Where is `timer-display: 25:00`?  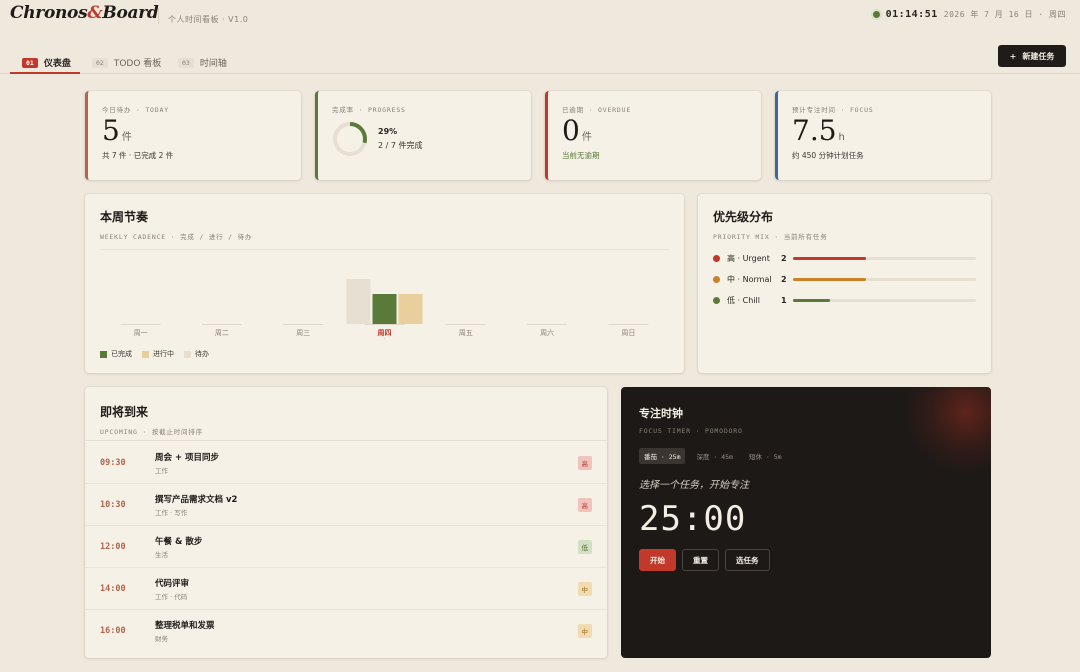 timer-display: 25:00 is located at coordinates (693, 519).